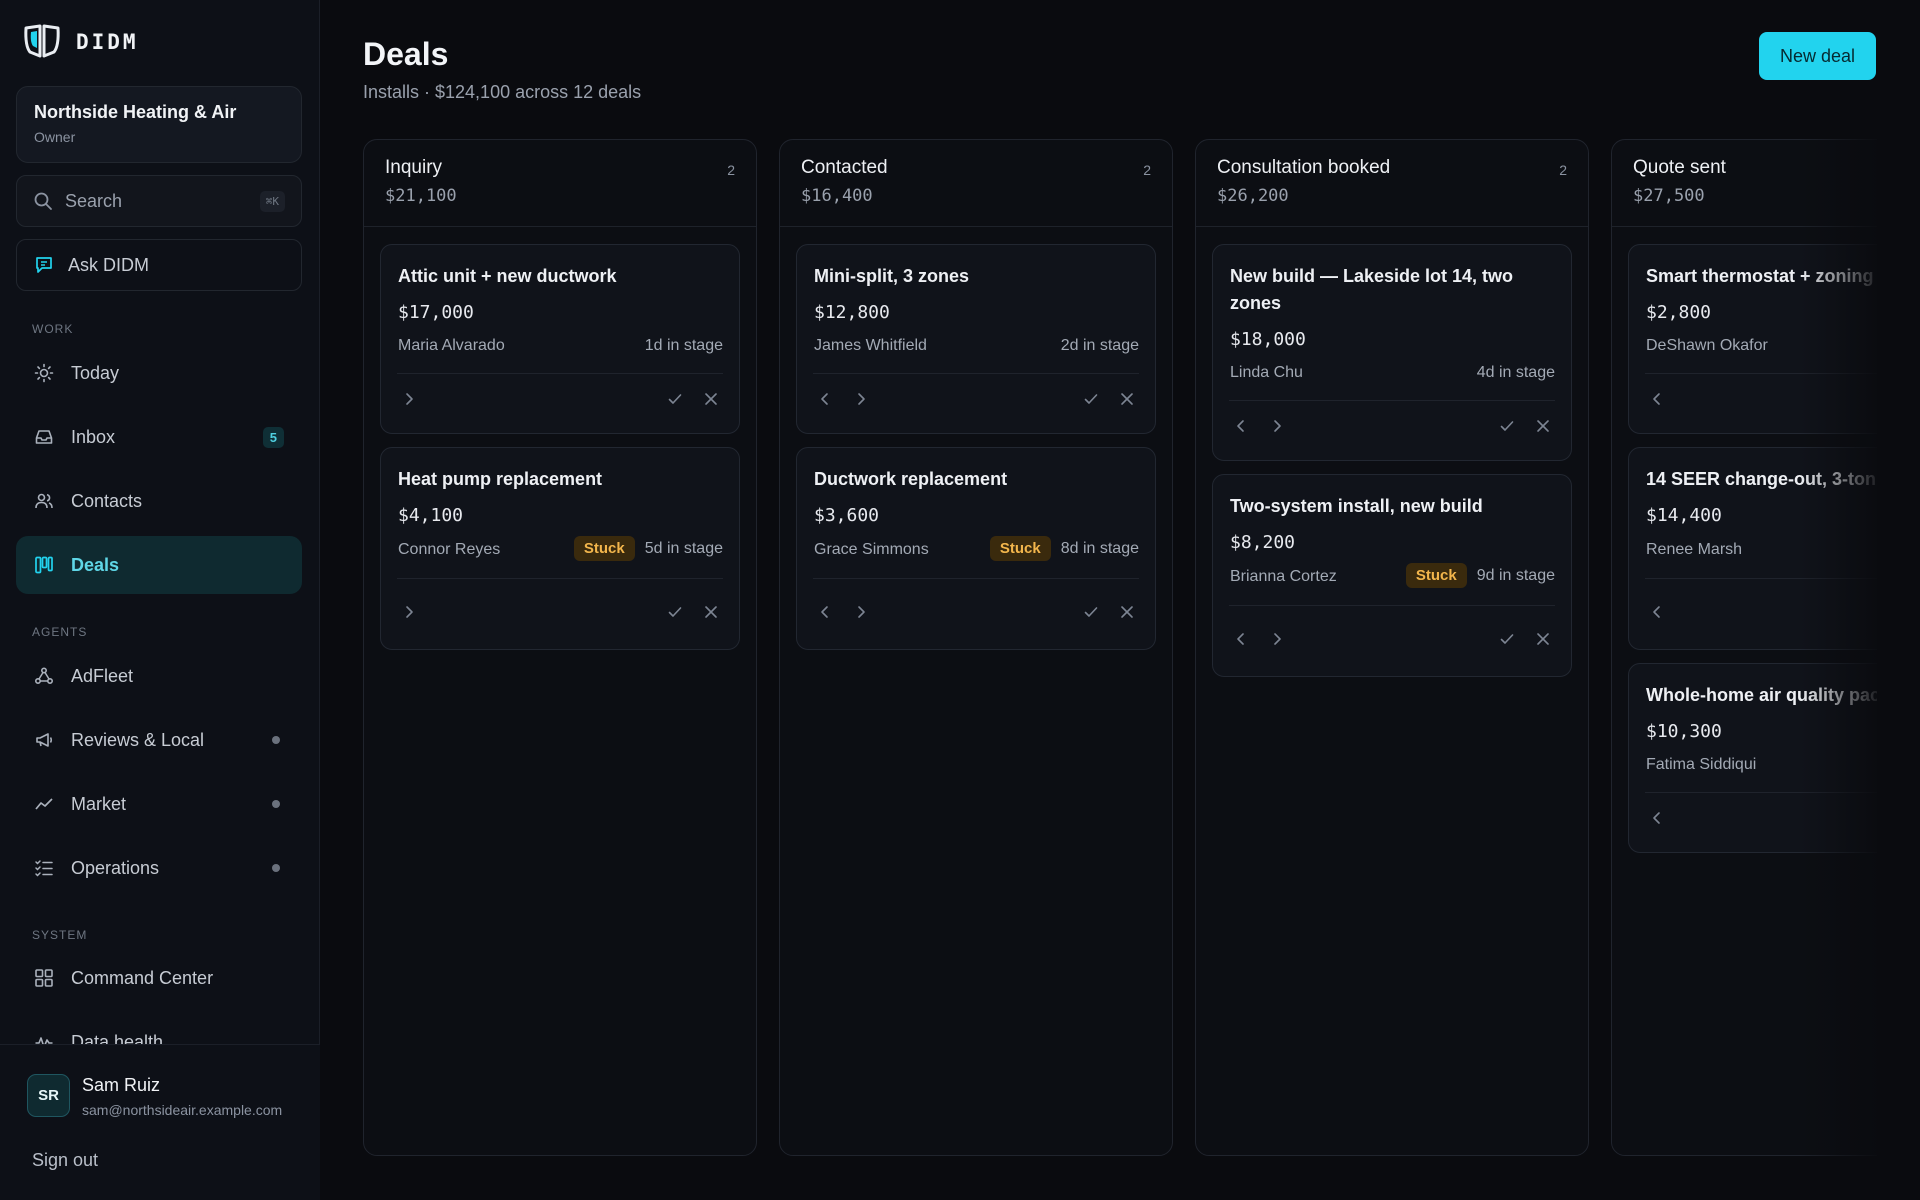 This screenshot has width=1920, height=1200. What do you see at coordinates (683, 548) in the screenshot?
I see `days-in-stage: 5d in stage` at bounding box center [683, 548].